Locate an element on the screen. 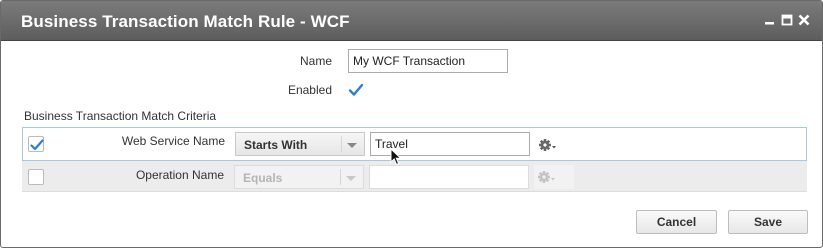 Image resolution: width=823 pixels, height=248 pixels. web-service-name-checkbox is located at coordinates (36, 144).